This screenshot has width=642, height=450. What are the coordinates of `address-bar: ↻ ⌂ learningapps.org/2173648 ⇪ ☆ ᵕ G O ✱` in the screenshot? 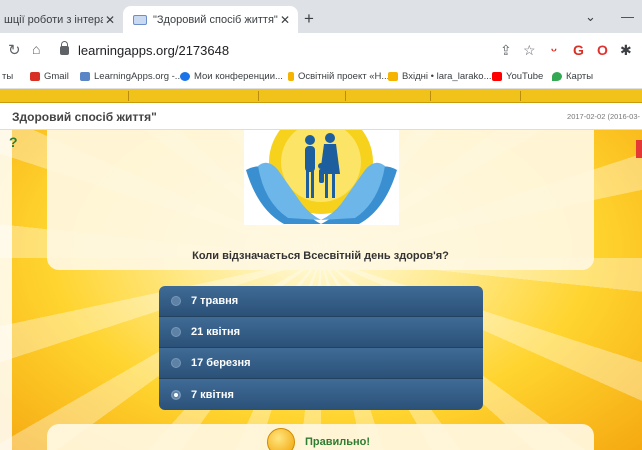 It's located at (321, 50).